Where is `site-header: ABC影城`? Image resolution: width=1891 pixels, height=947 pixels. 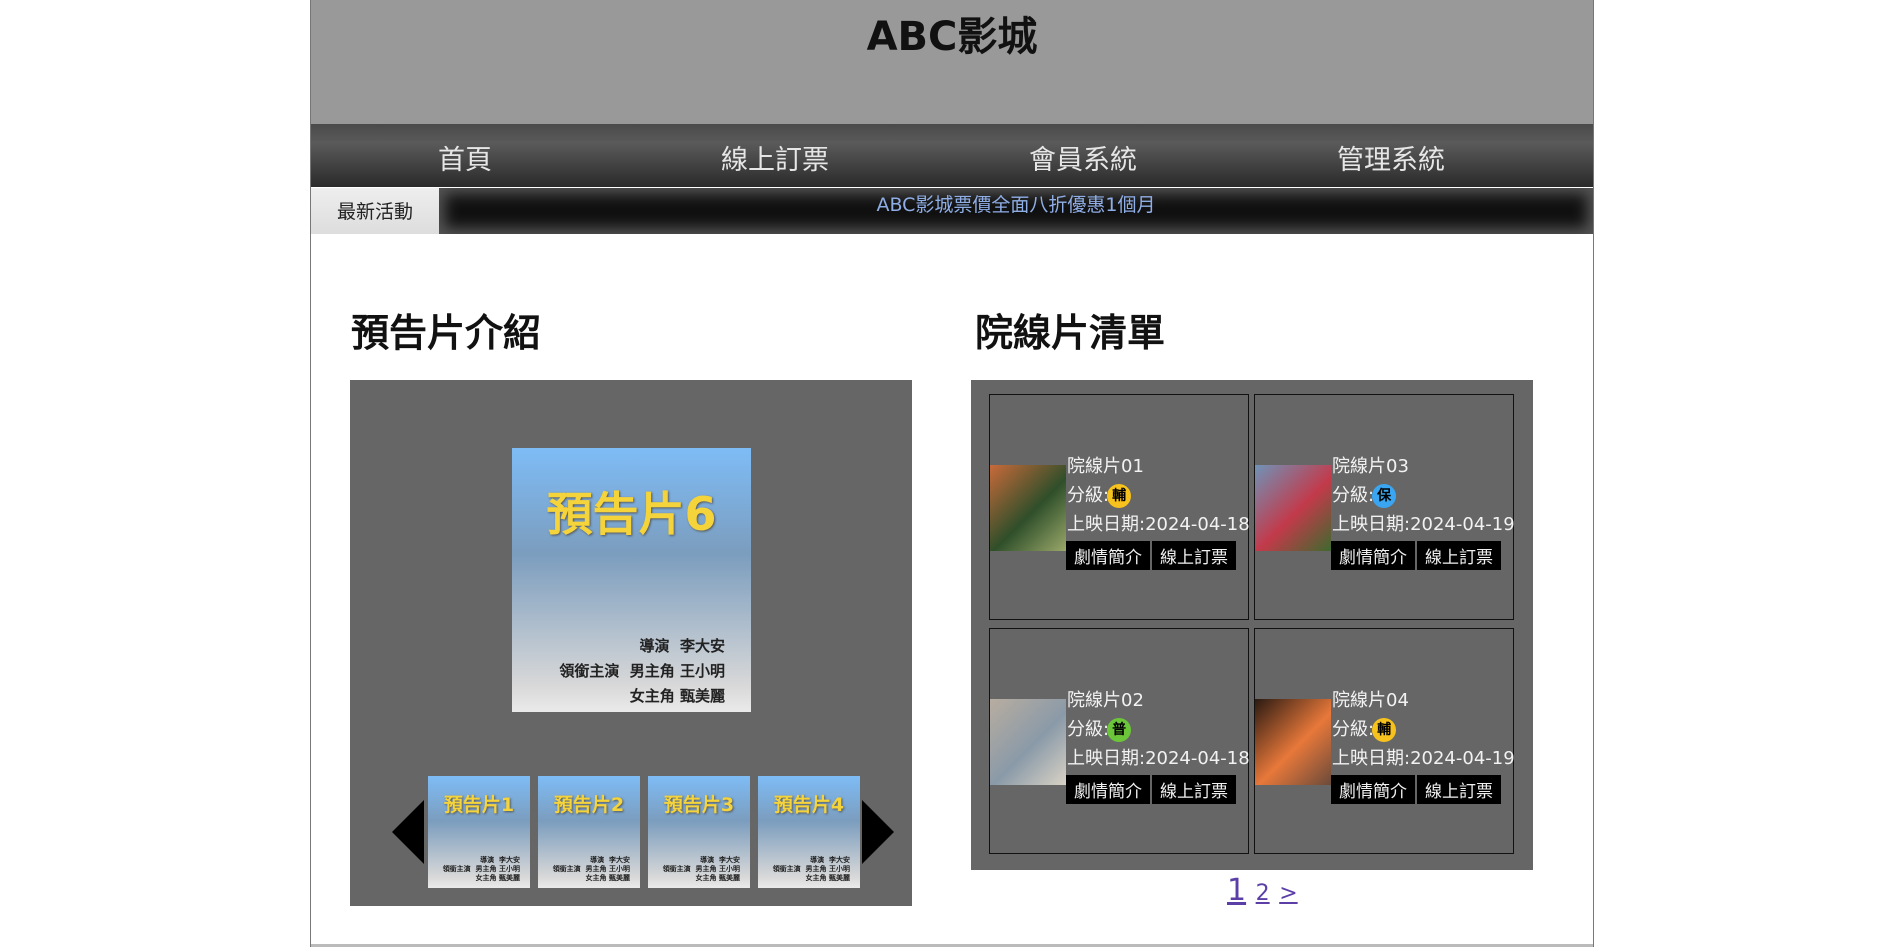 site-header: ABC影城 is located at coordinates (952, 62).